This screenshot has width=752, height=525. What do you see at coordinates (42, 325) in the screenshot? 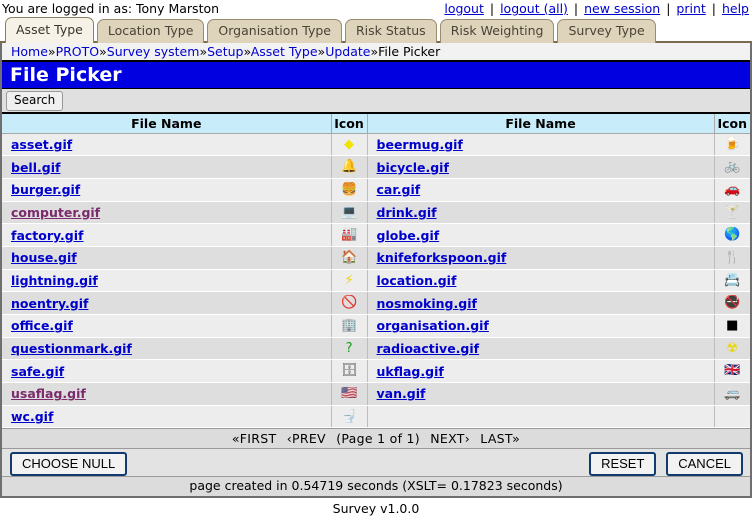
I see `file-link: office.gif` at bounding box center [42, 325].